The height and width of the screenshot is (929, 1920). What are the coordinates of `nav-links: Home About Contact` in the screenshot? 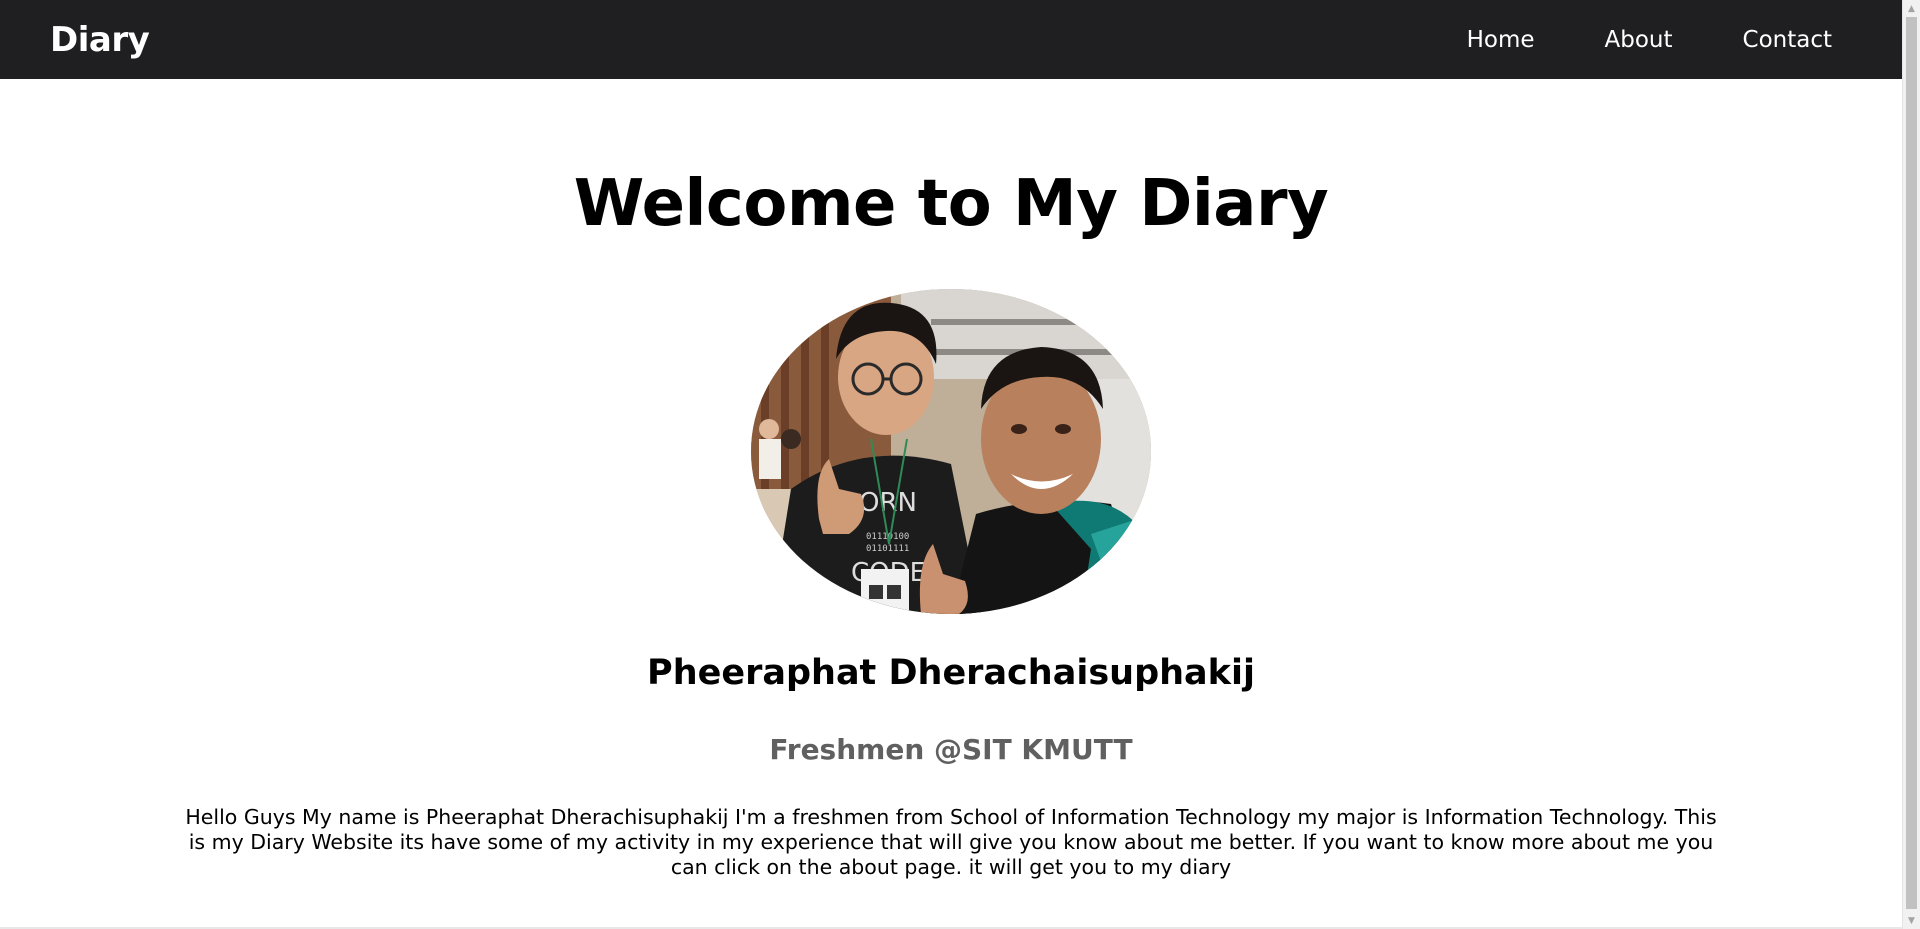 It's located at (1659, 40).